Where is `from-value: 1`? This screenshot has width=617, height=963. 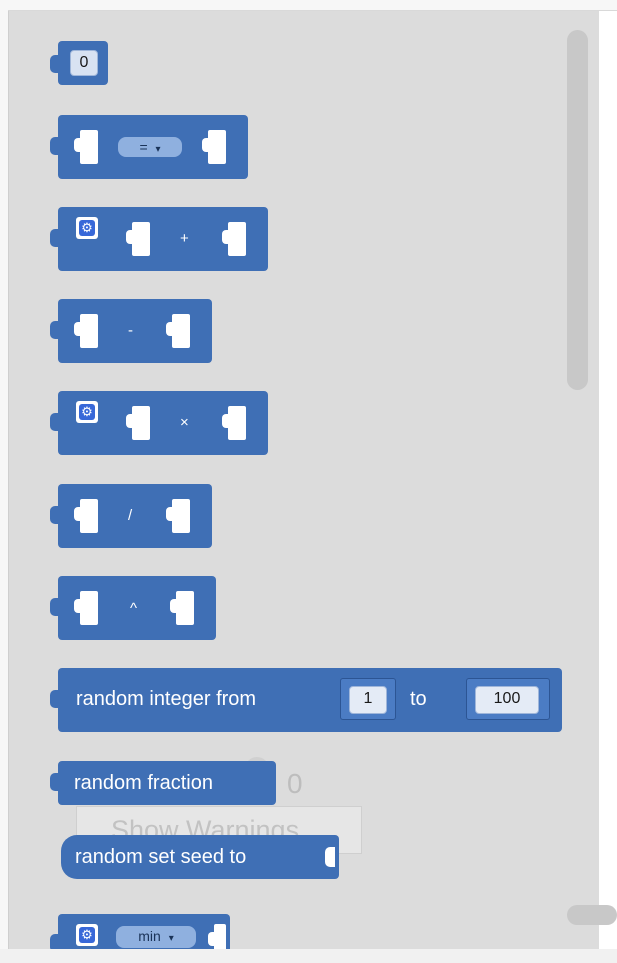 from-value: 1 is located at coordinates (368, 698).